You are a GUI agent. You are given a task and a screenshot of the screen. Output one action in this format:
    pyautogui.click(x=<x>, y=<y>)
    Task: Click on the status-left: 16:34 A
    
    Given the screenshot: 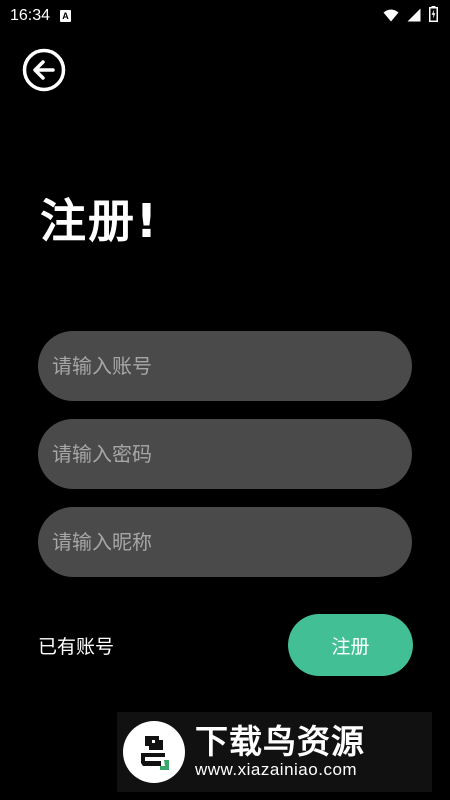 What is the action you would take?
    pyautogui.click(x=41, y=16)
    